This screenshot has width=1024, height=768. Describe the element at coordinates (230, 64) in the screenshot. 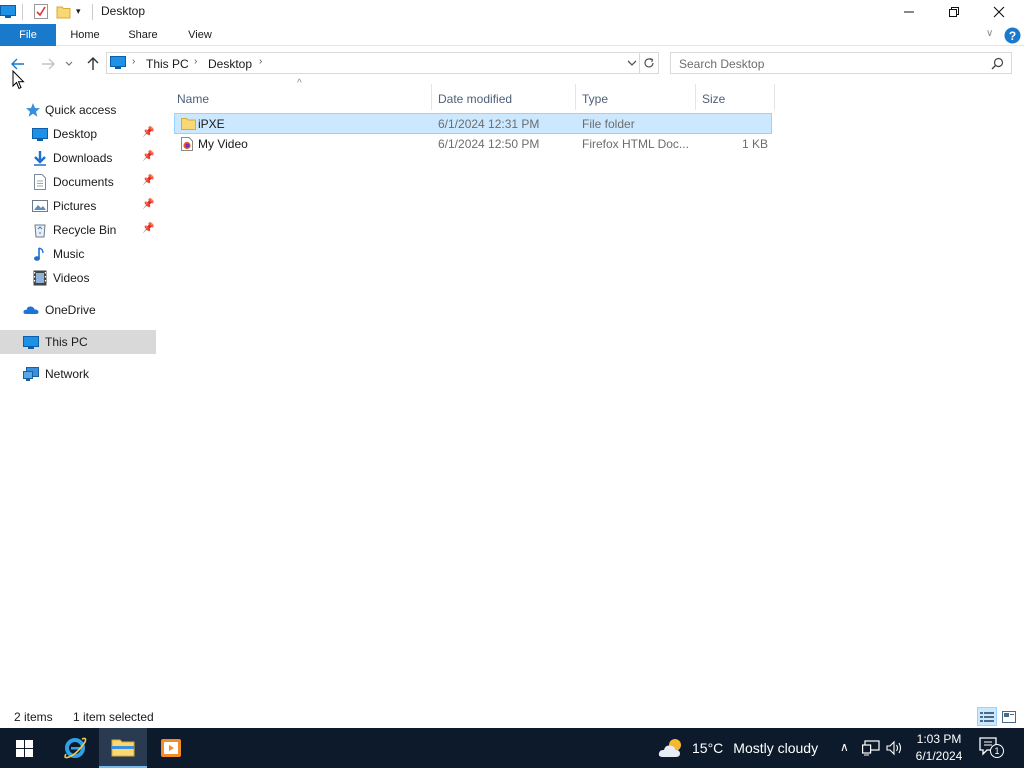

I see `breadcrumb-desktop: Desktop` at that location.